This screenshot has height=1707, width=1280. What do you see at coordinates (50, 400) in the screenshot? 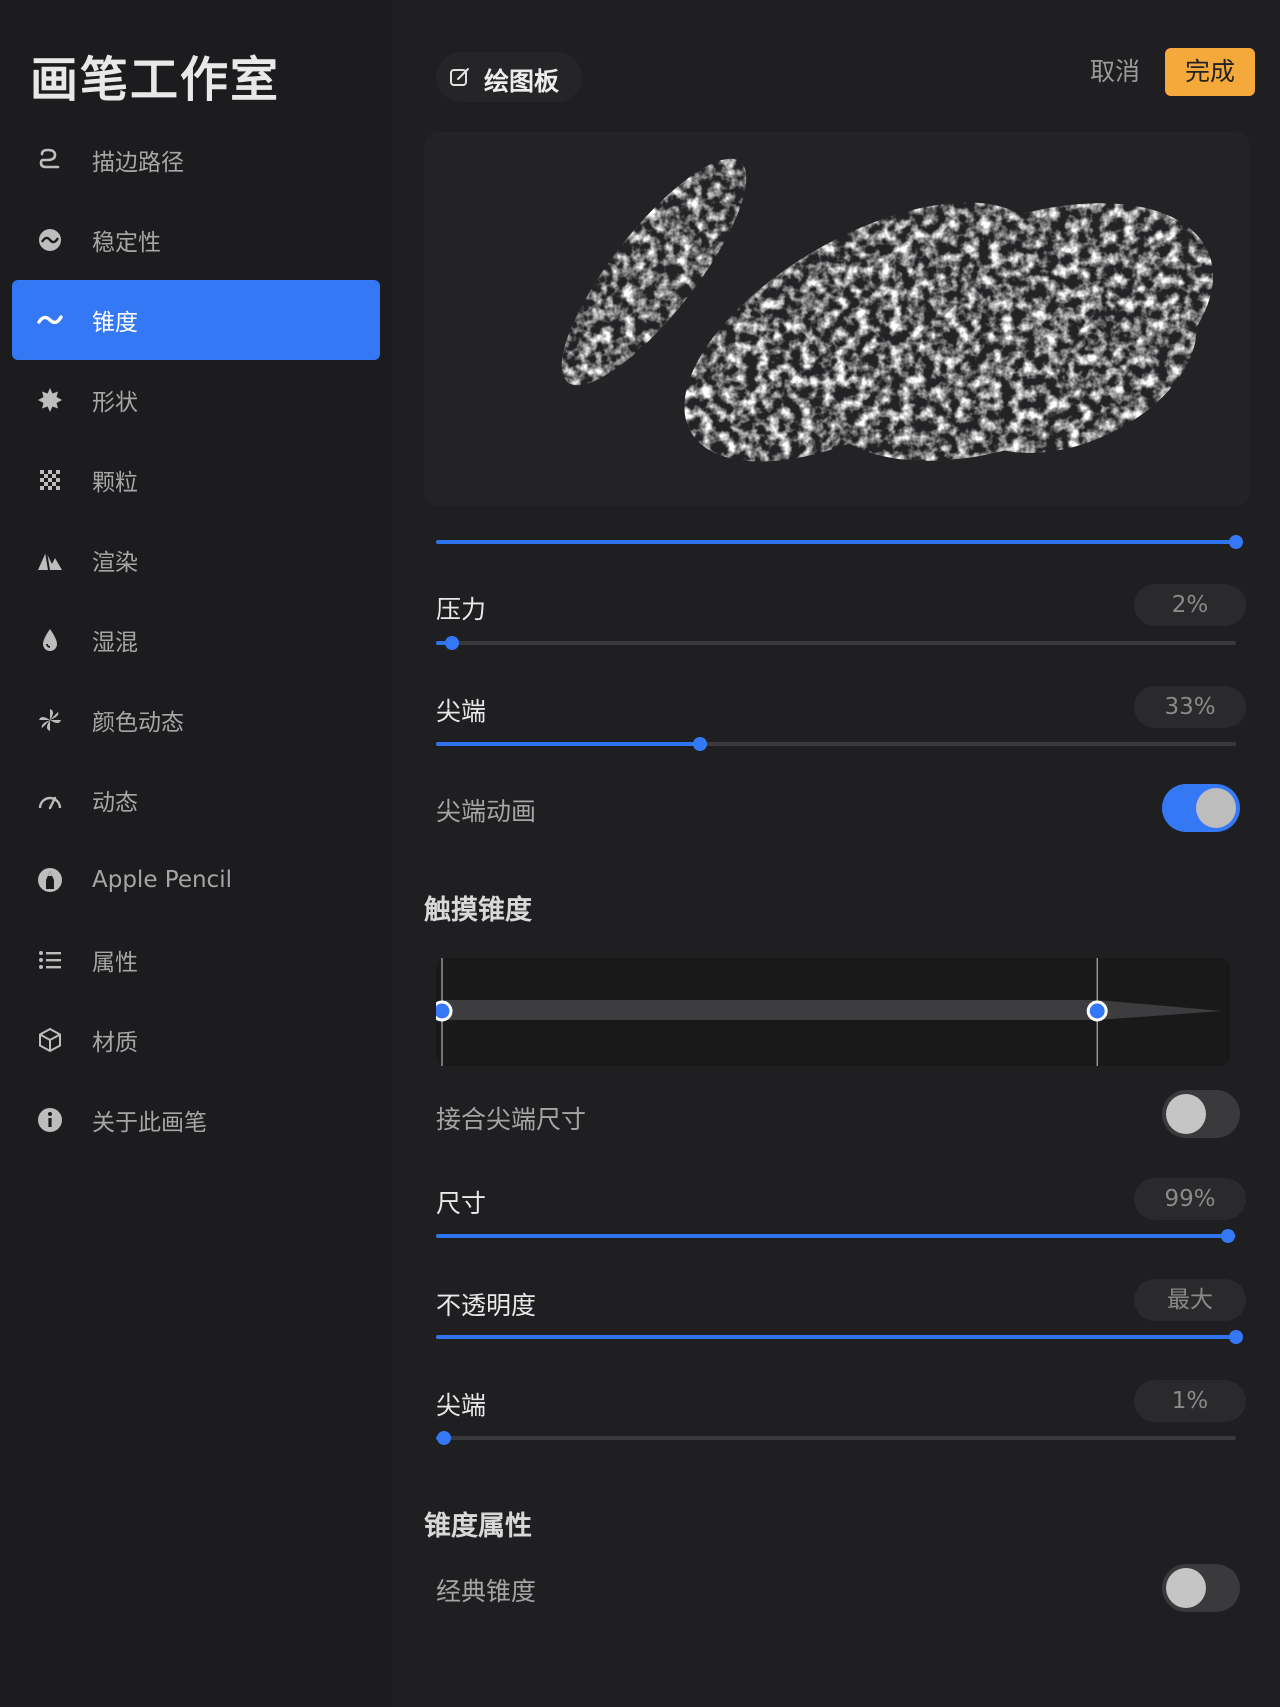
I see `shape-icon` at bounding box center [50, 400].